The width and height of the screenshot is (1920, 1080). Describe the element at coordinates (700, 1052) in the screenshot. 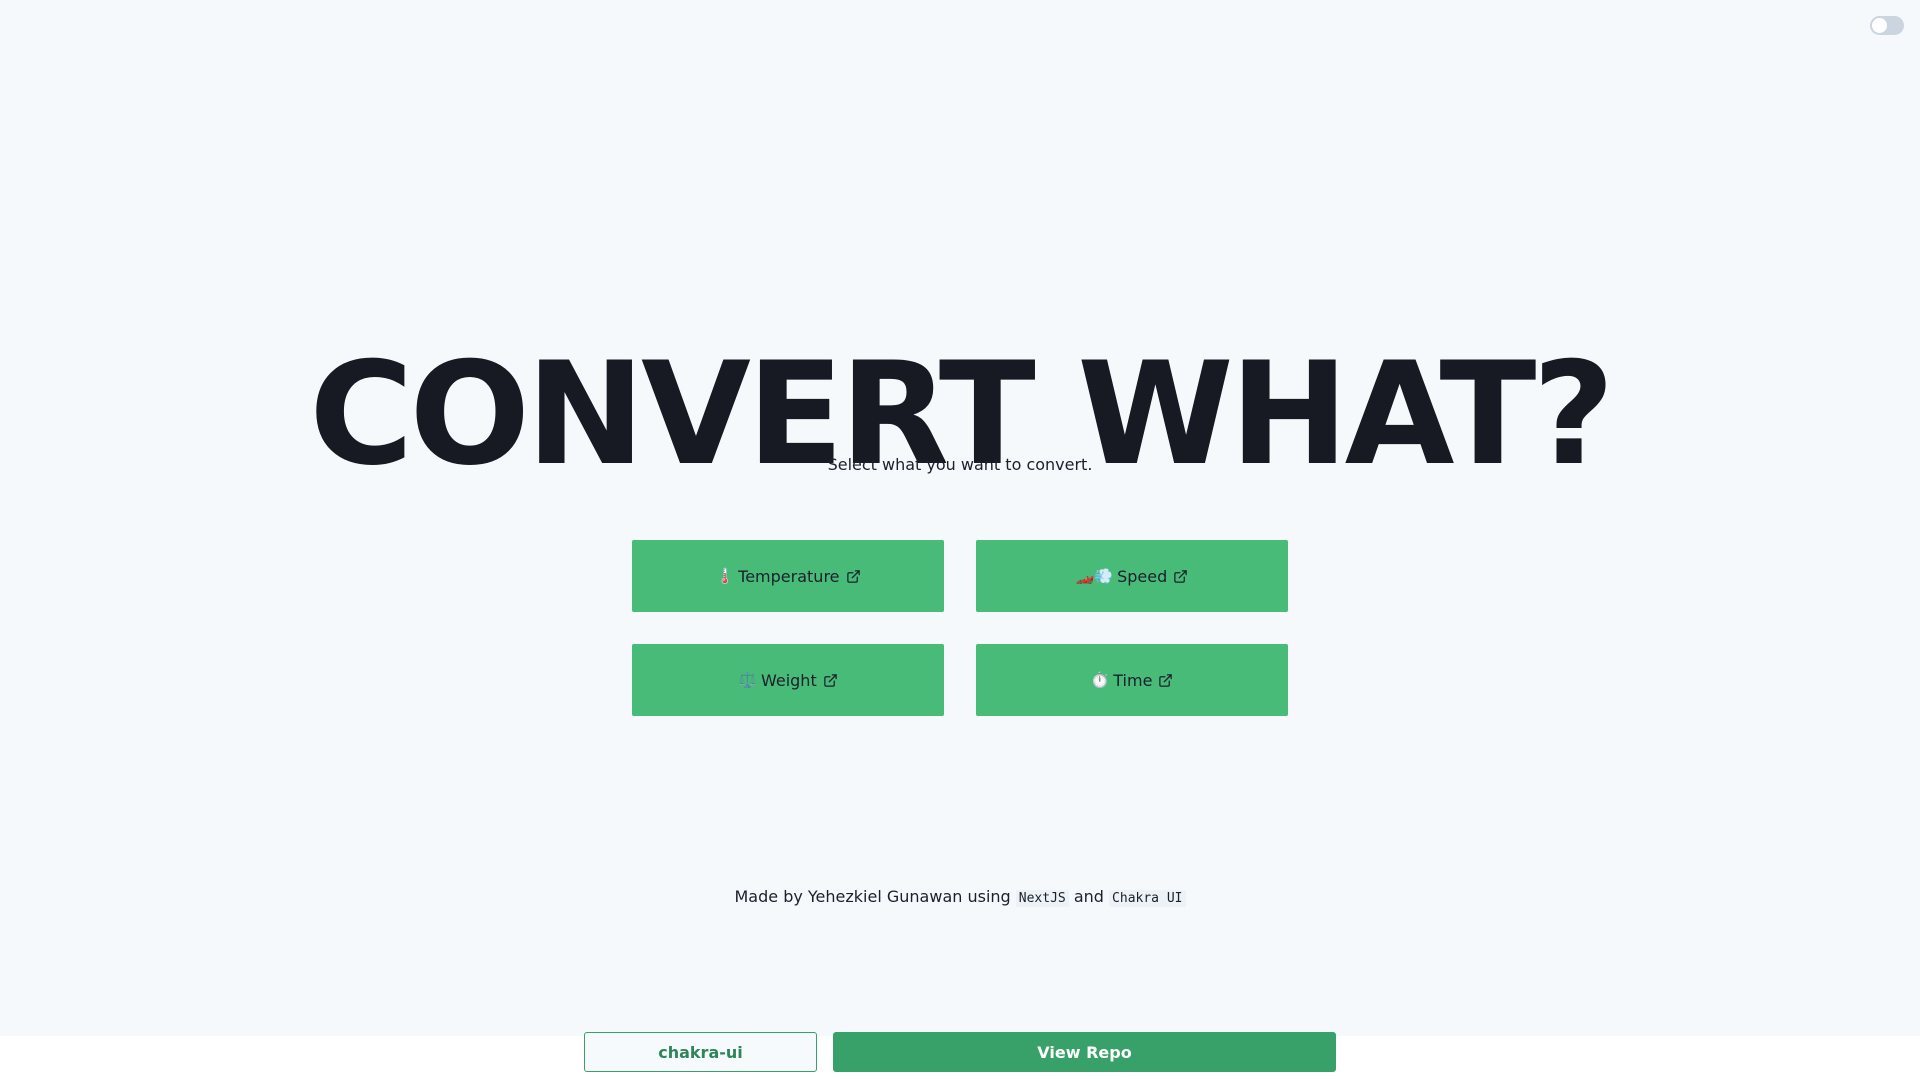

I see `chakra-ui-button: chakra-ui` at that location.